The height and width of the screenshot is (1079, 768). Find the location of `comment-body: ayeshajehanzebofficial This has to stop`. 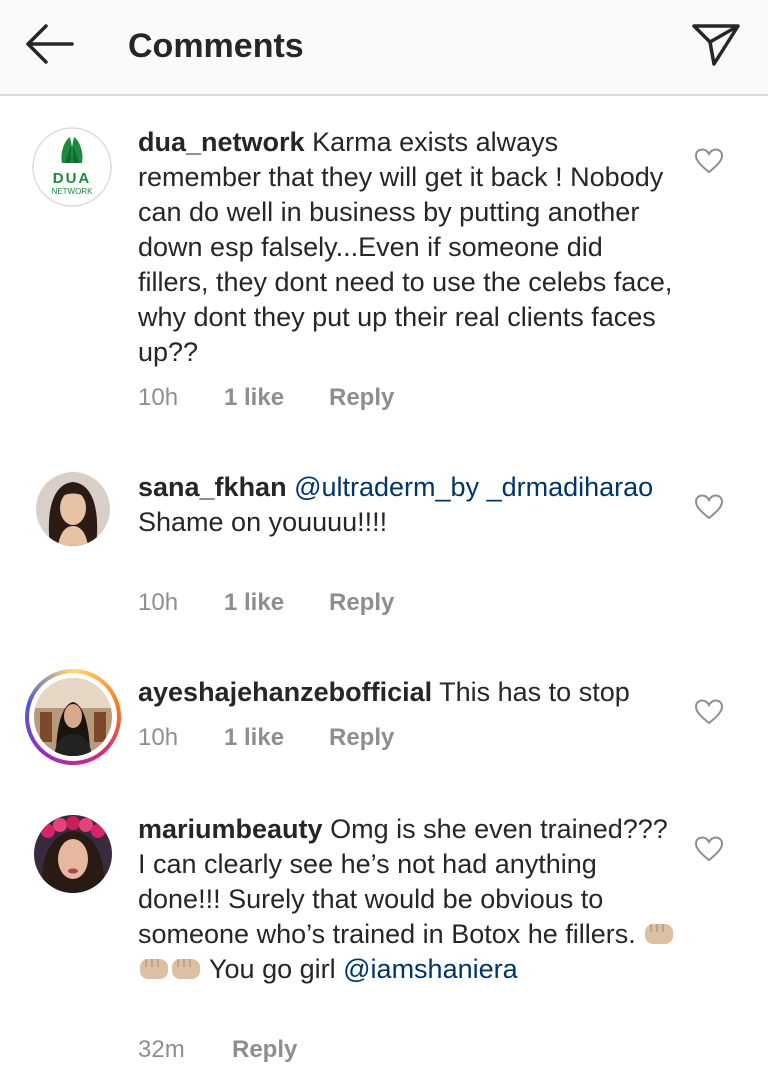

comment-body: ayeshajehanzebofficial This has to stop is located at coordinates (408, 692).